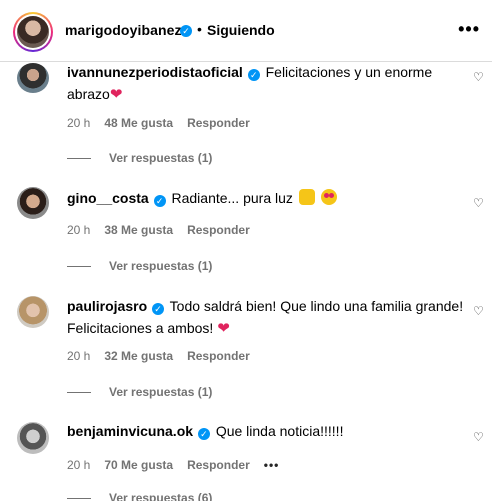 This screenshot has width=492, height=501. What do you see at coordinates (155, 72) in the screenshot?
I see `commenter-username: ivannunezperiodistaoficial` at bounding box center [155, 72].